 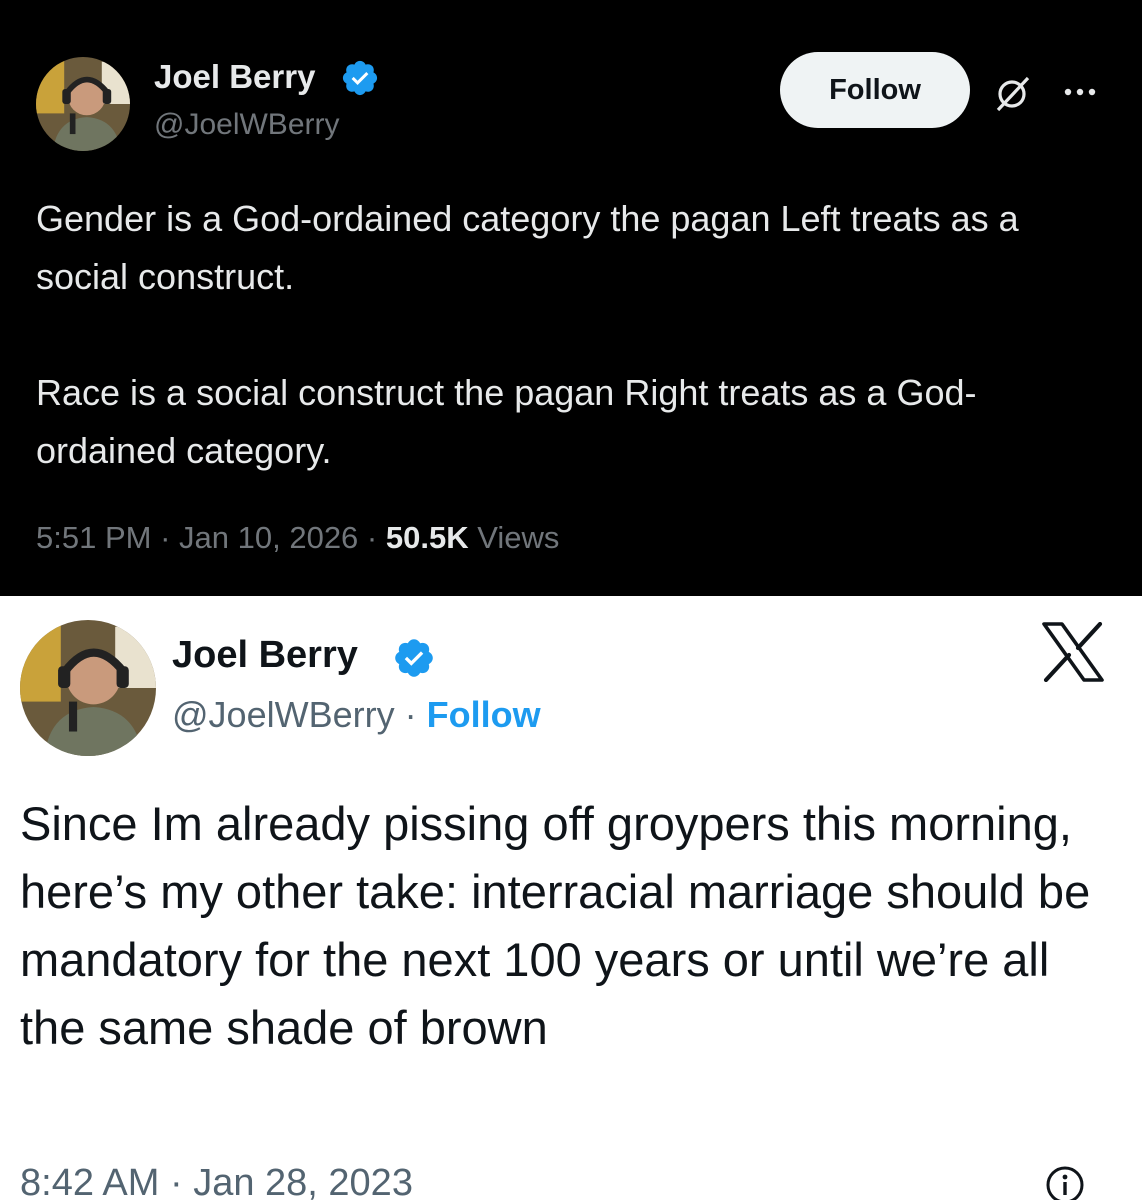 I want to click on follow-link: Follow, so click(x=484, y=714).